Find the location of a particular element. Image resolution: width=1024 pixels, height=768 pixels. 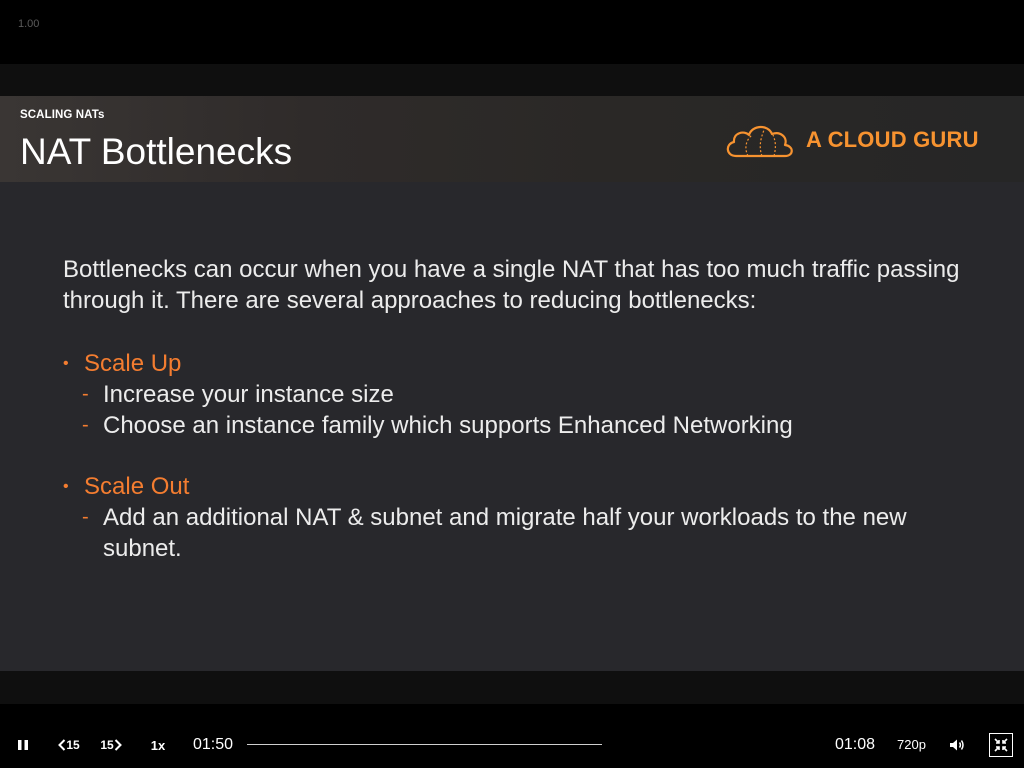

pause-button is located at coordinates (23, 745).